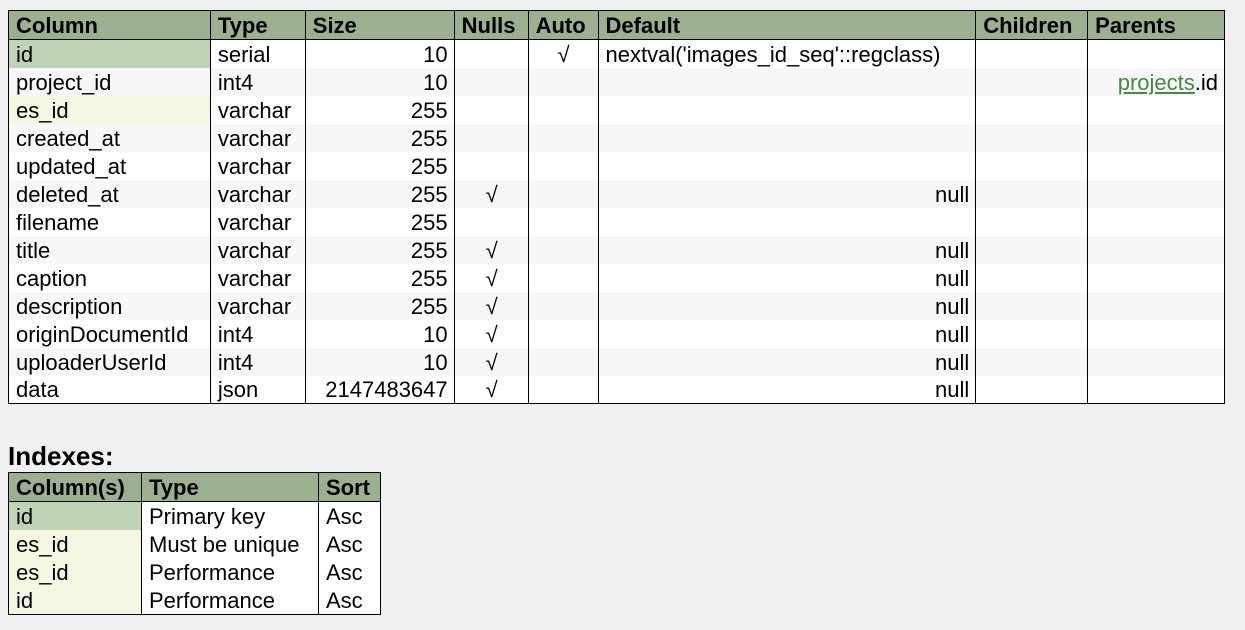  I want to click on index-header-type: Type, so click(230, 487).